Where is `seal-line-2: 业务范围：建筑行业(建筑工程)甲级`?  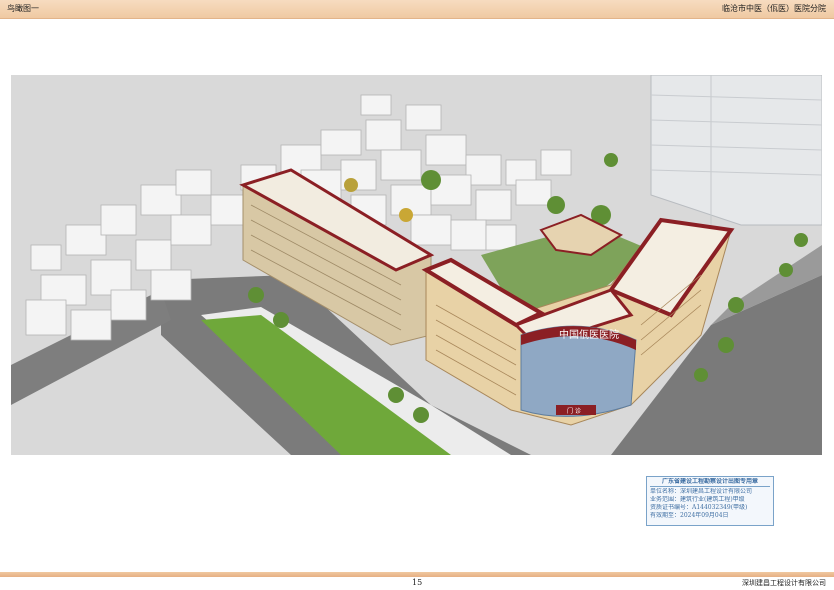 seal-line-2: 业务范围：建筑行业(建筑工程)甲级 is located at coordinates (697, 499).